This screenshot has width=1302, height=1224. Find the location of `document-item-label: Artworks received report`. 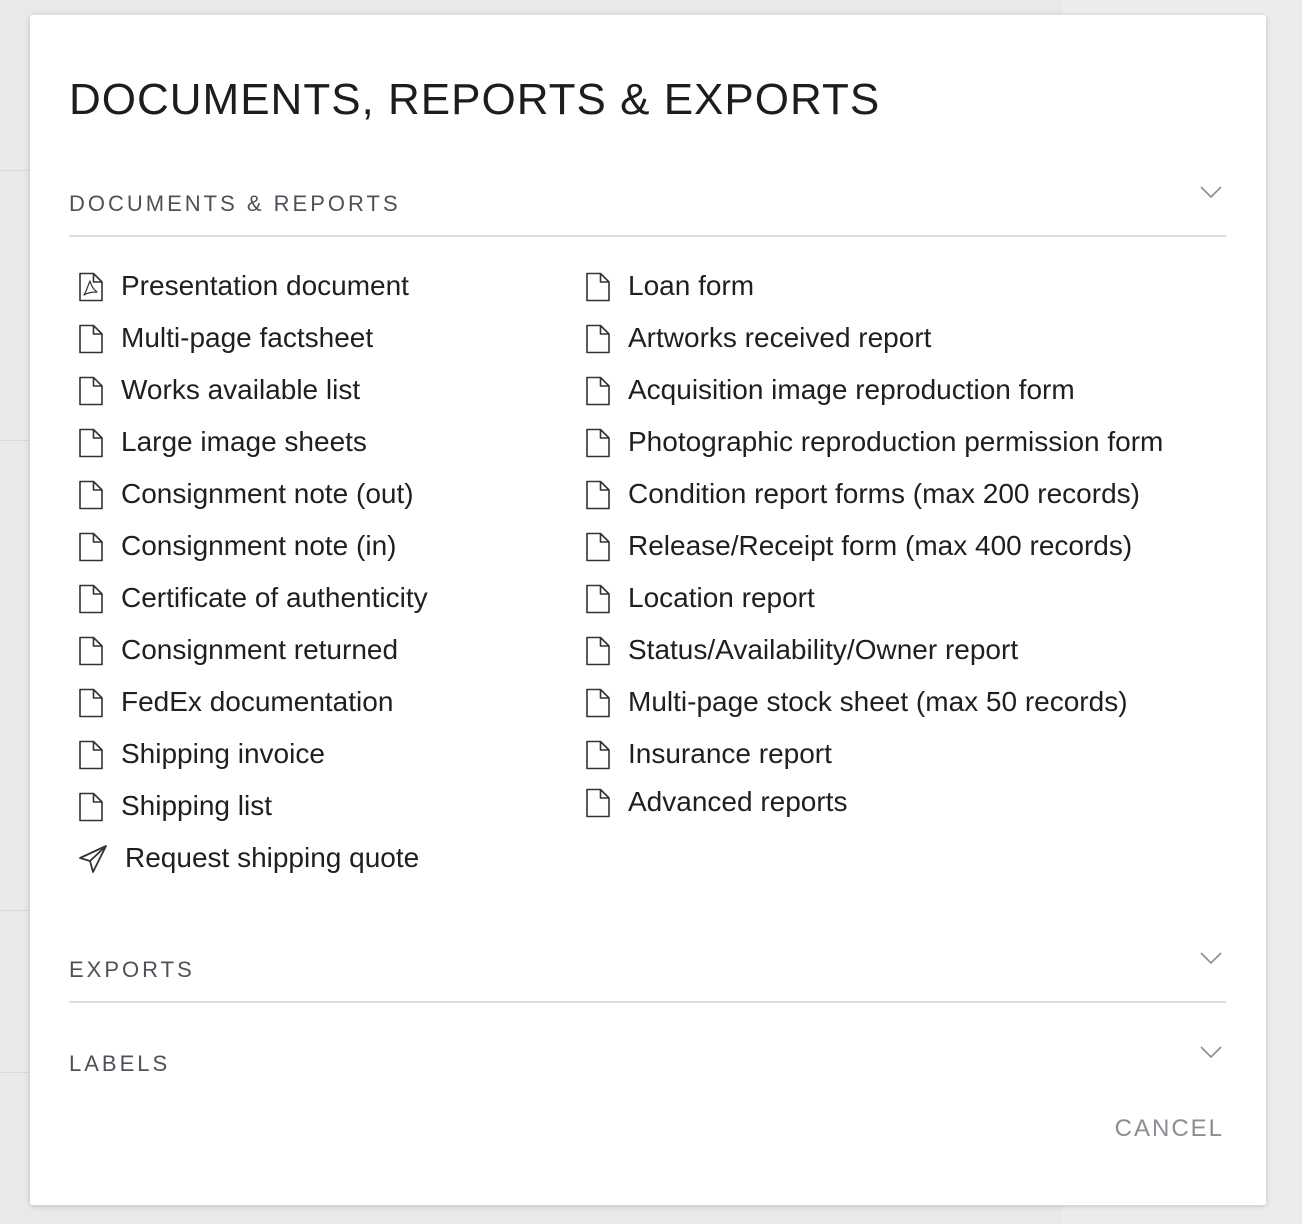

document-item-label: Artworks received report is located at coordinates (780, 337).